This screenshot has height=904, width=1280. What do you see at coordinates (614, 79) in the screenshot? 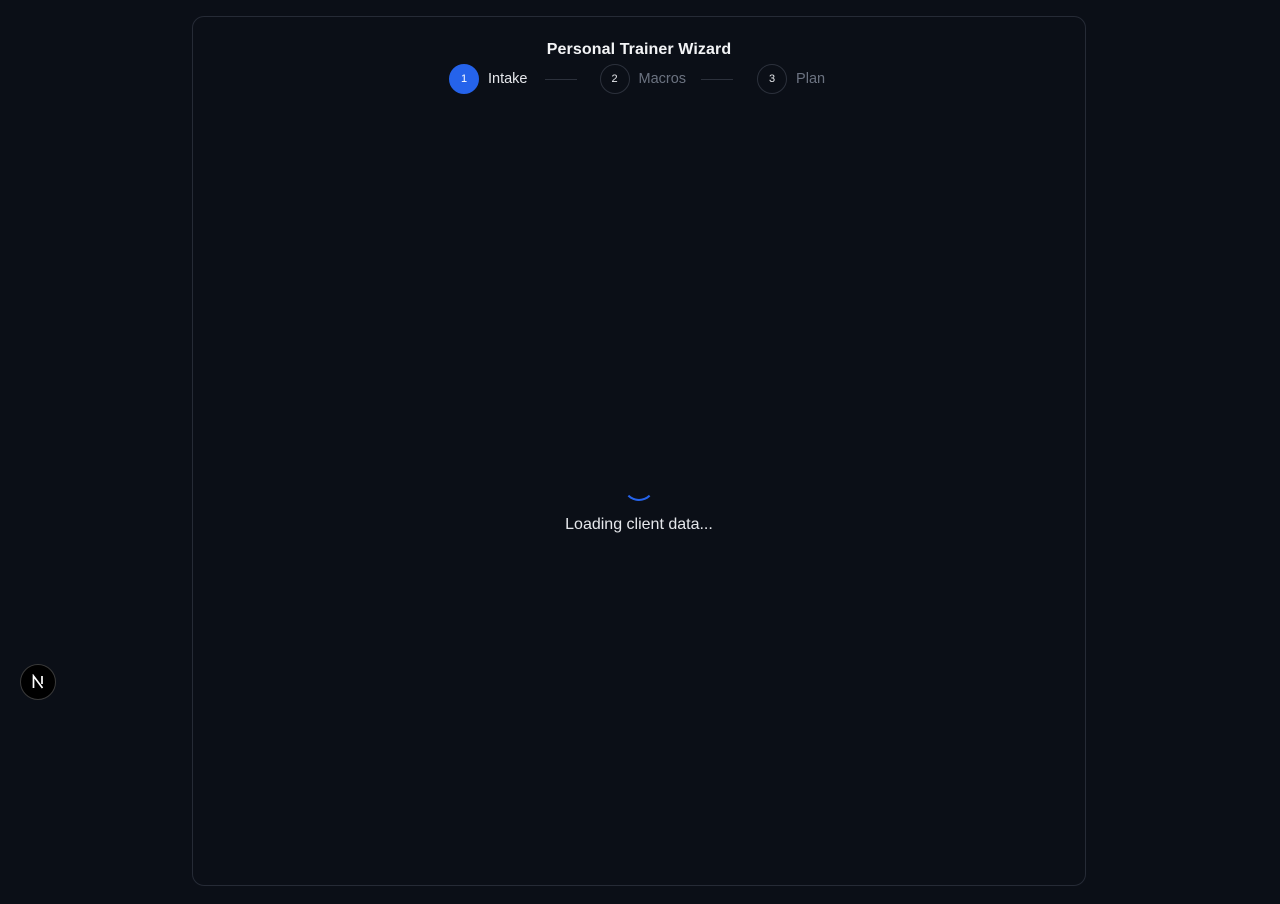
I see `step-number-badge: 2` at bounding box center [614, 79].